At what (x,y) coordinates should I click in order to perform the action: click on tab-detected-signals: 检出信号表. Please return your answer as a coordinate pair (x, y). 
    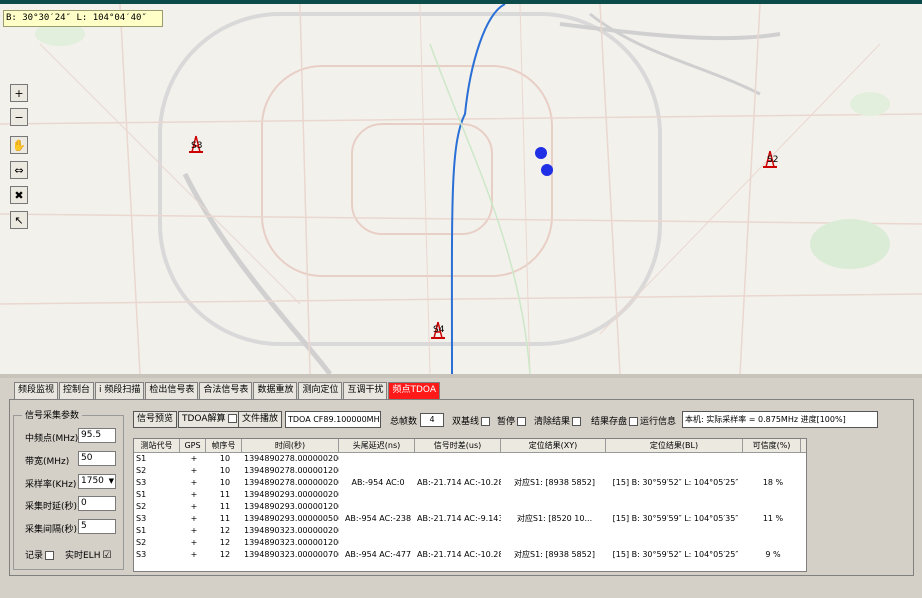
    Looking at the image, I should click on (172, 390).